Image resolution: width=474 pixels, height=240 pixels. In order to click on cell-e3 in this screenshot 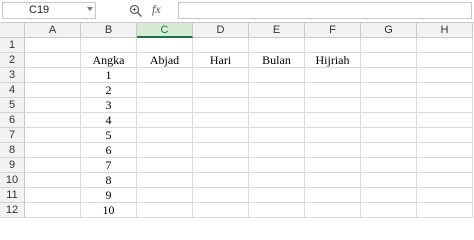, I will do `click(277, 75)`.